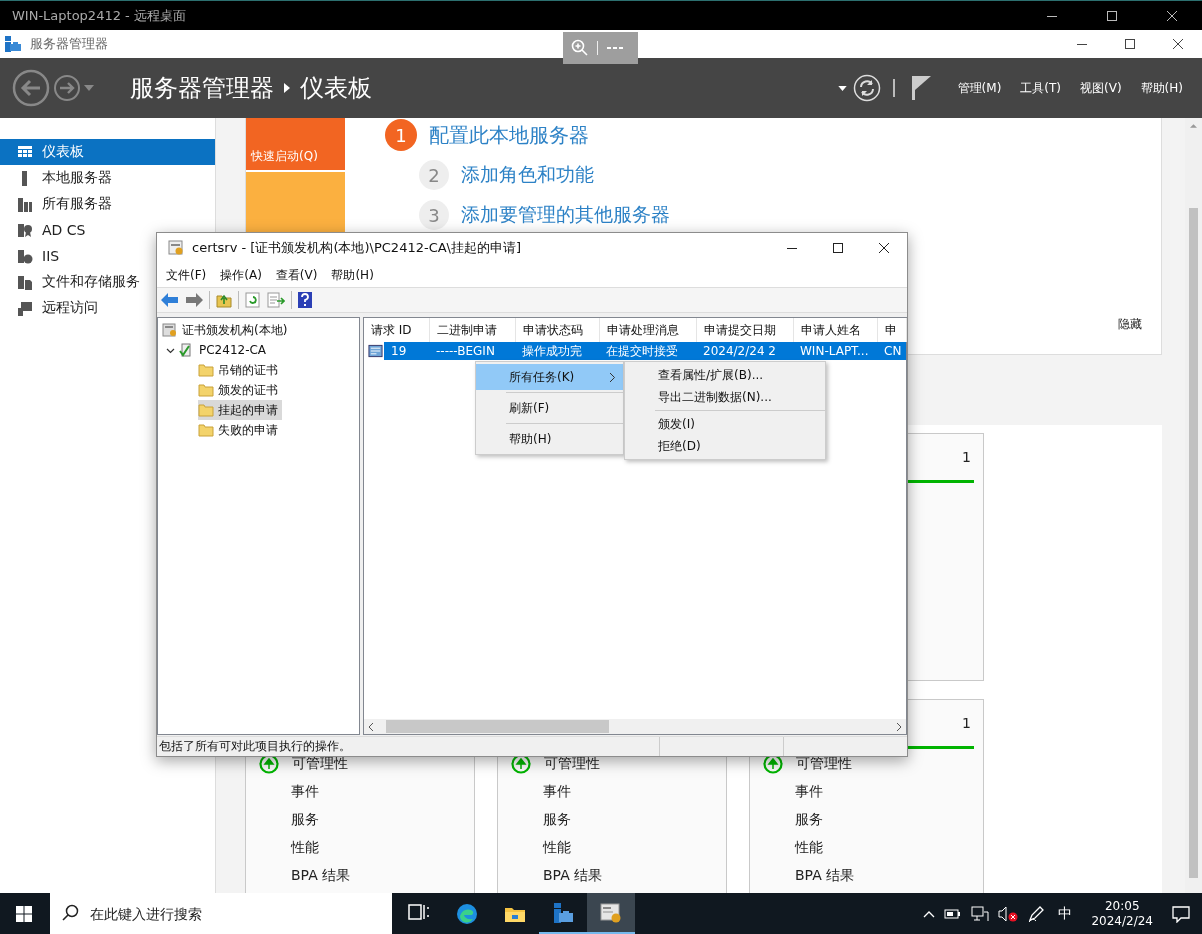  I want to click on table-cell: 2024/2/24 2, so click(744, 351).